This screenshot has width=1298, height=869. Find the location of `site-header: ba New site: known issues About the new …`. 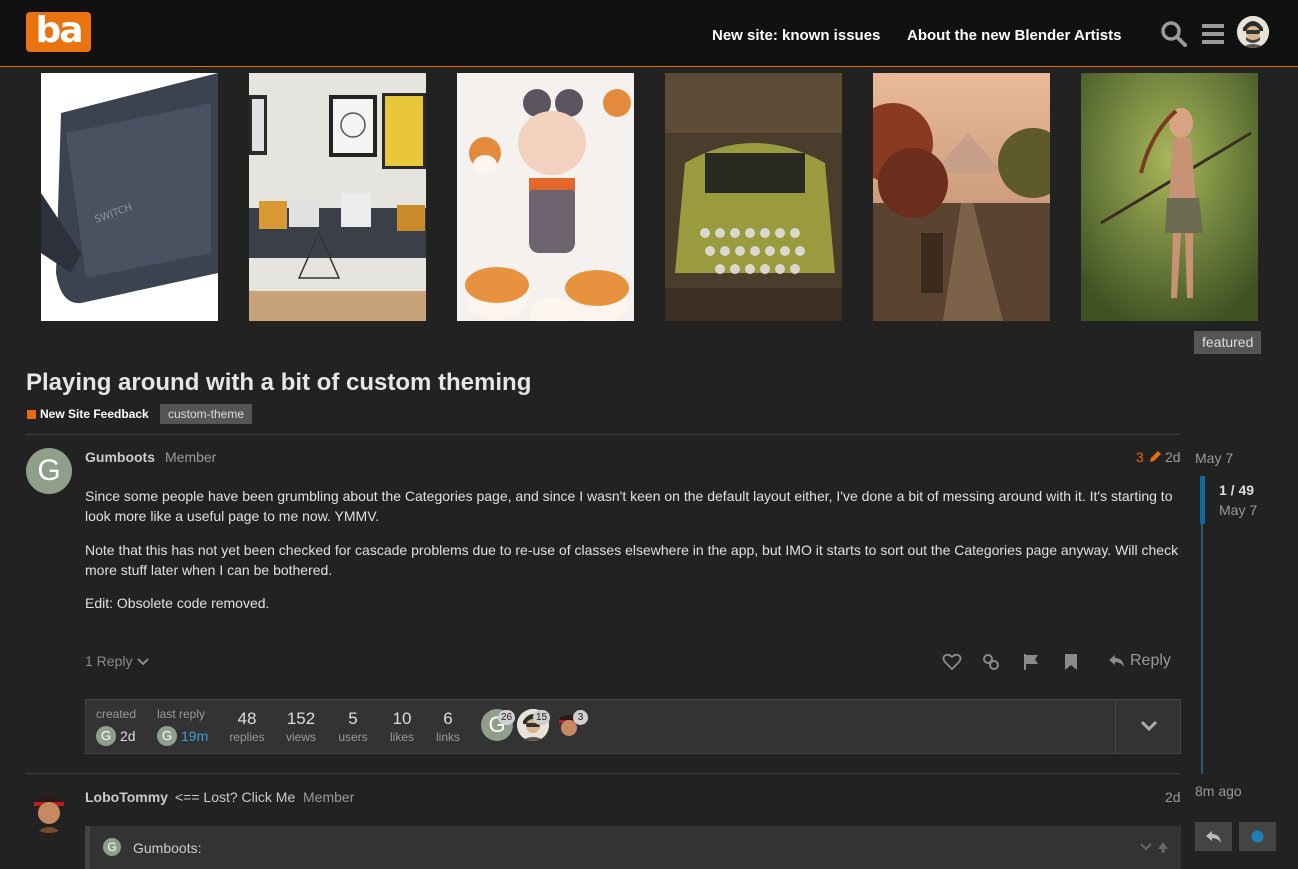

site-header: ba New site: known issues About the new … is located at coordinates (649, 33).